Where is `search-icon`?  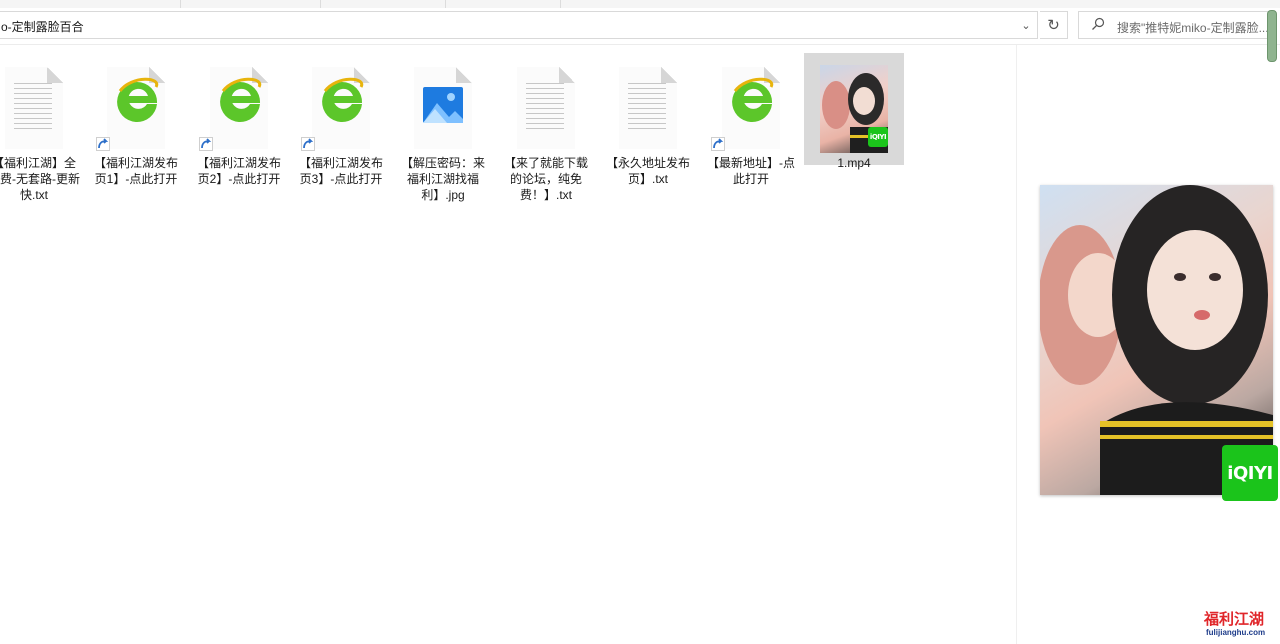 search-icon is located at coordinates (1098, 23).